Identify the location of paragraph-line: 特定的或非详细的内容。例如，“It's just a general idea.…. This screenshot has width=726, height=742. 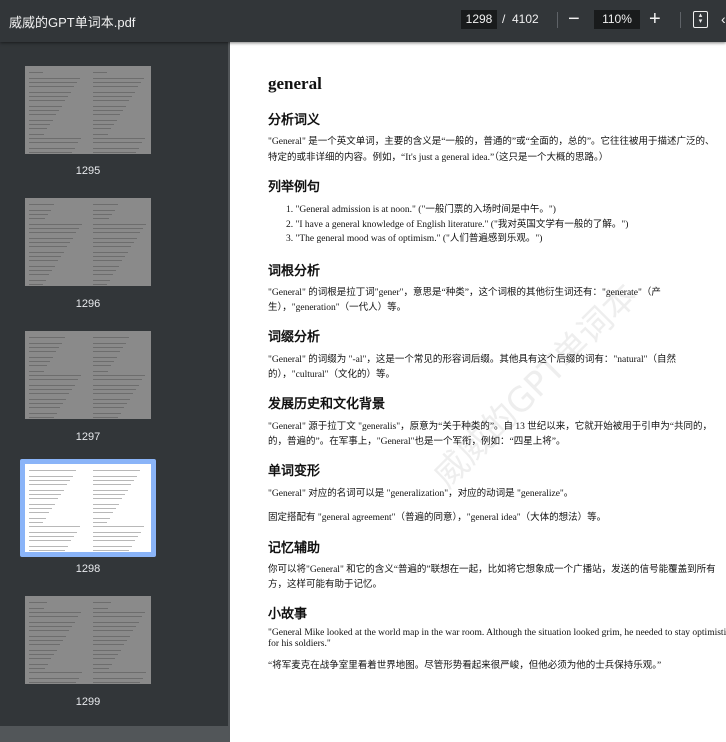
(438, 158).